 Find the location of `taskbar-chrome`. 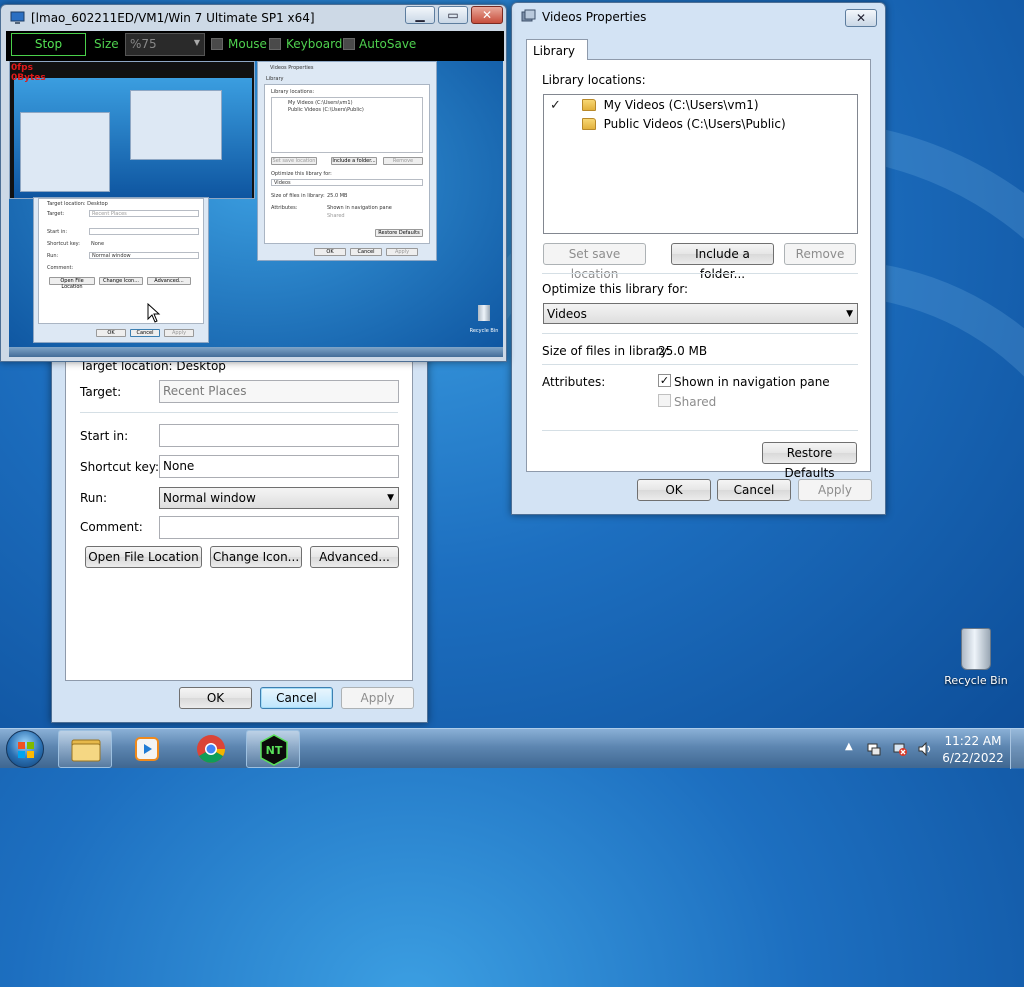

taskbar-chrome is located at coordinates (211, 749).